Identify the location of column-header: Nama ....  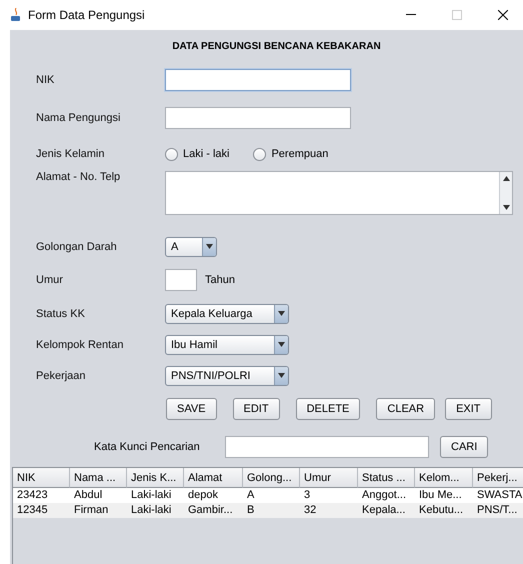
(98, 478).